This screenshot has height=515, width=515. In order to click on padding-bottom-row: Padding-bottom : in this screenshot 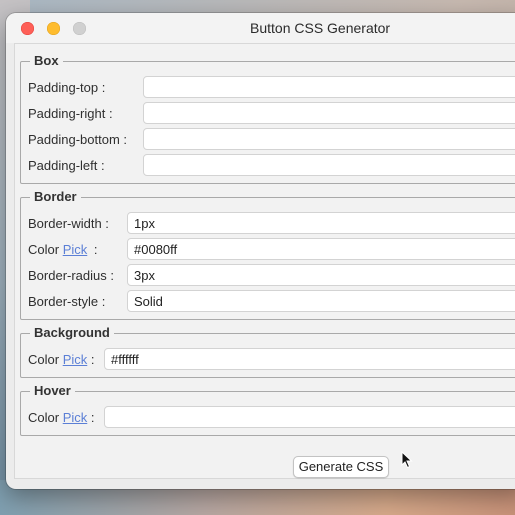, I will do `click(268, 140)`.